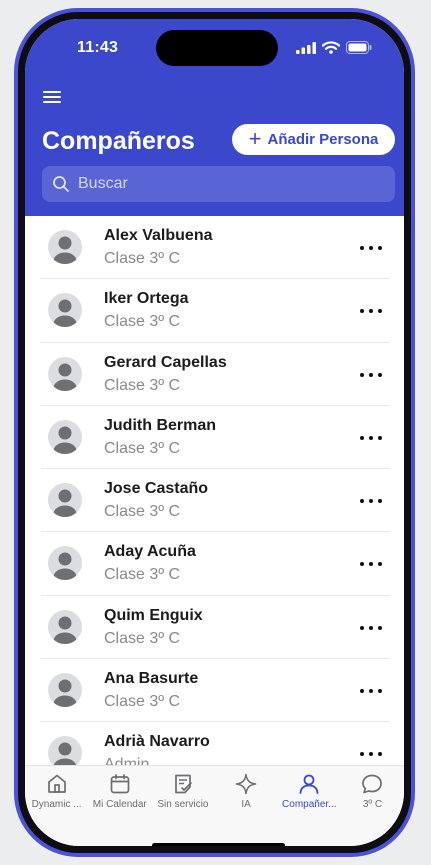  I want to click on battery-icon, so click(359, 47).